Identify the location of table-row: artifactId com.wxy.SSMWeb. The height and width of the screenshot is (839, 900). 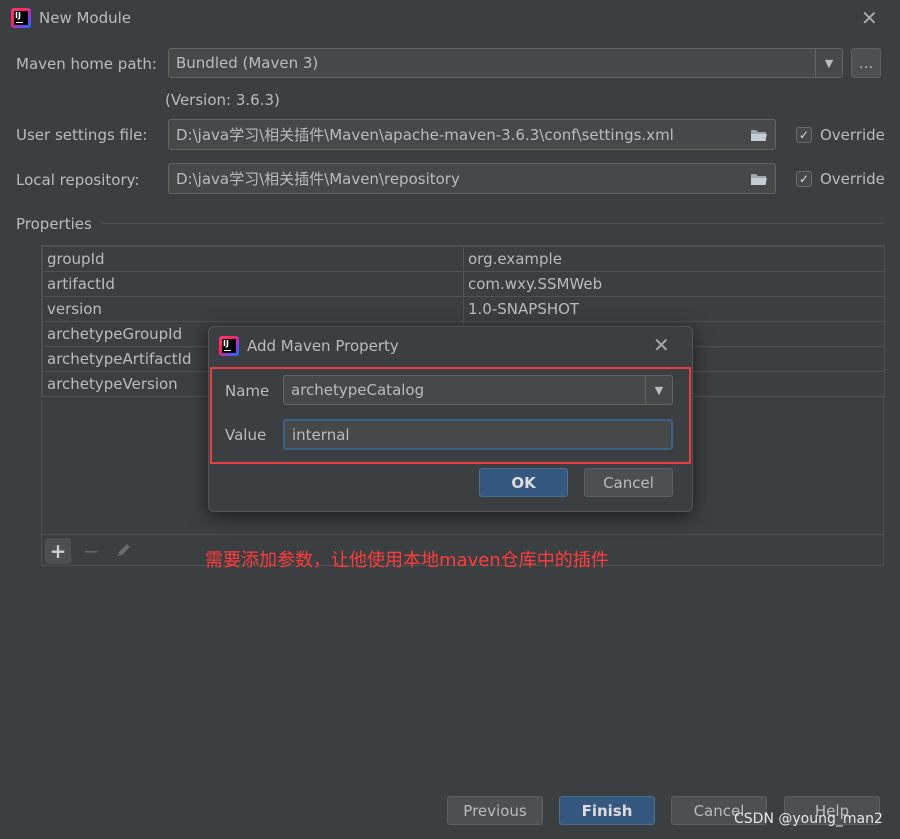
(463, 284).